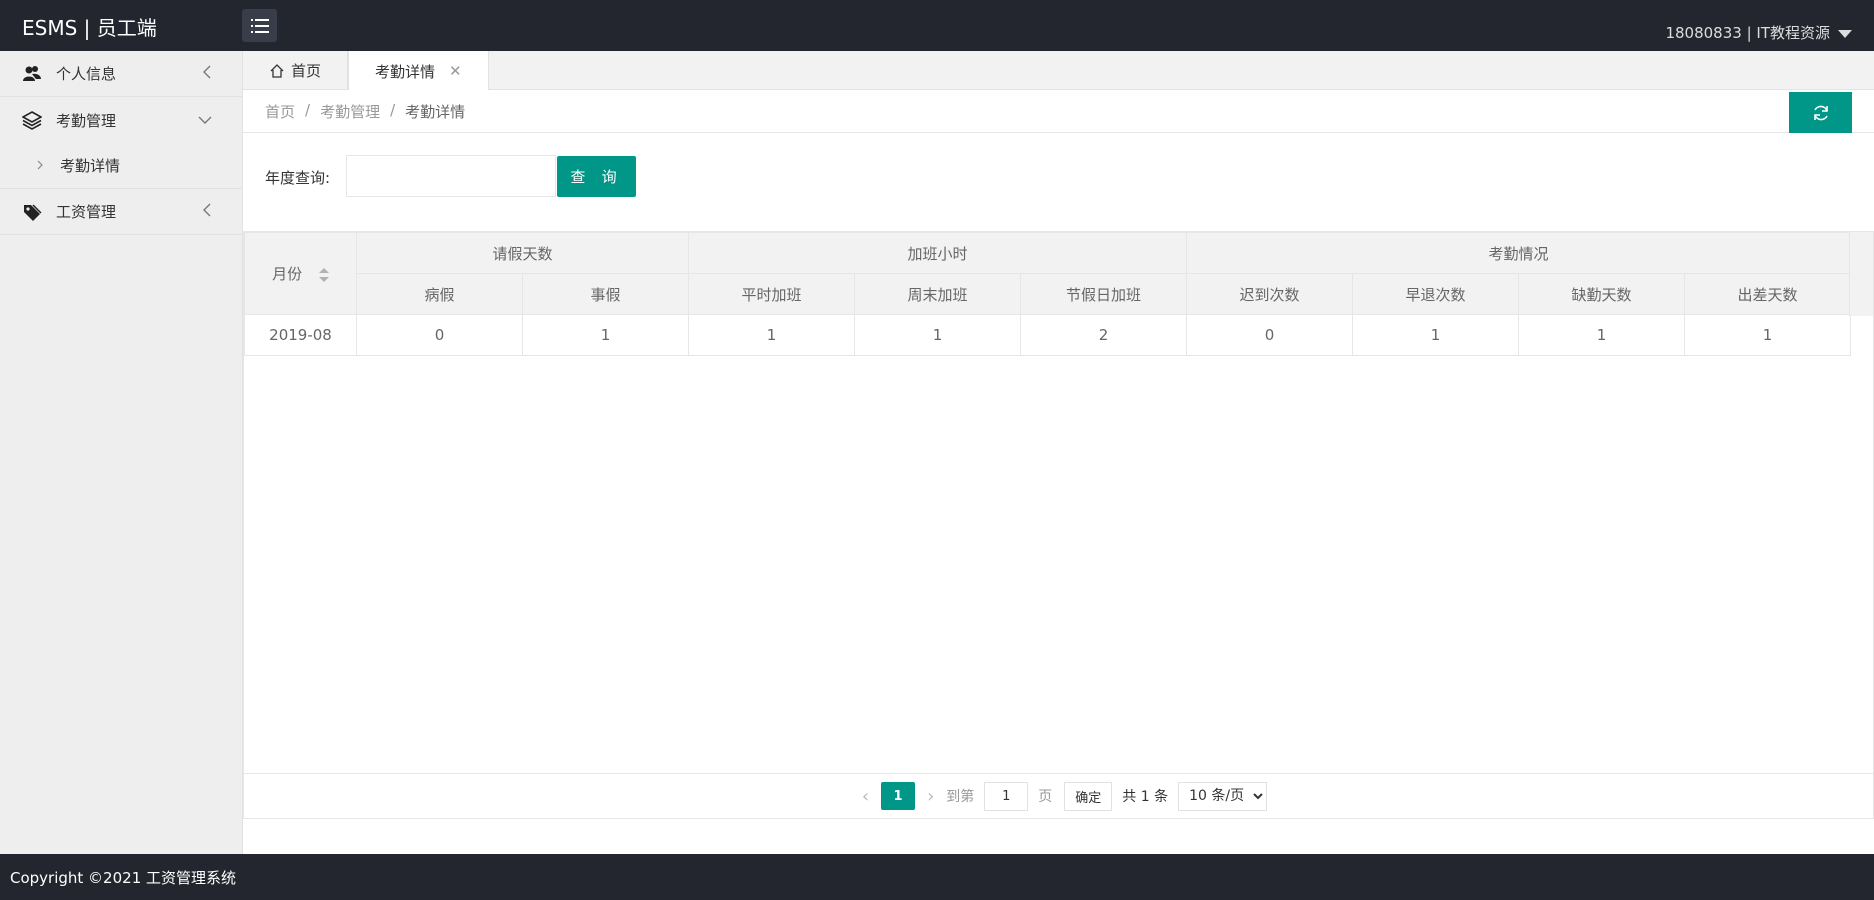  What do you see at coordinates (1058, 111) in the screenshot?
I see `breadcrumb-bar: 首页 / 考勤管理 / 考勤详情` at bounding box center [1058, 111].